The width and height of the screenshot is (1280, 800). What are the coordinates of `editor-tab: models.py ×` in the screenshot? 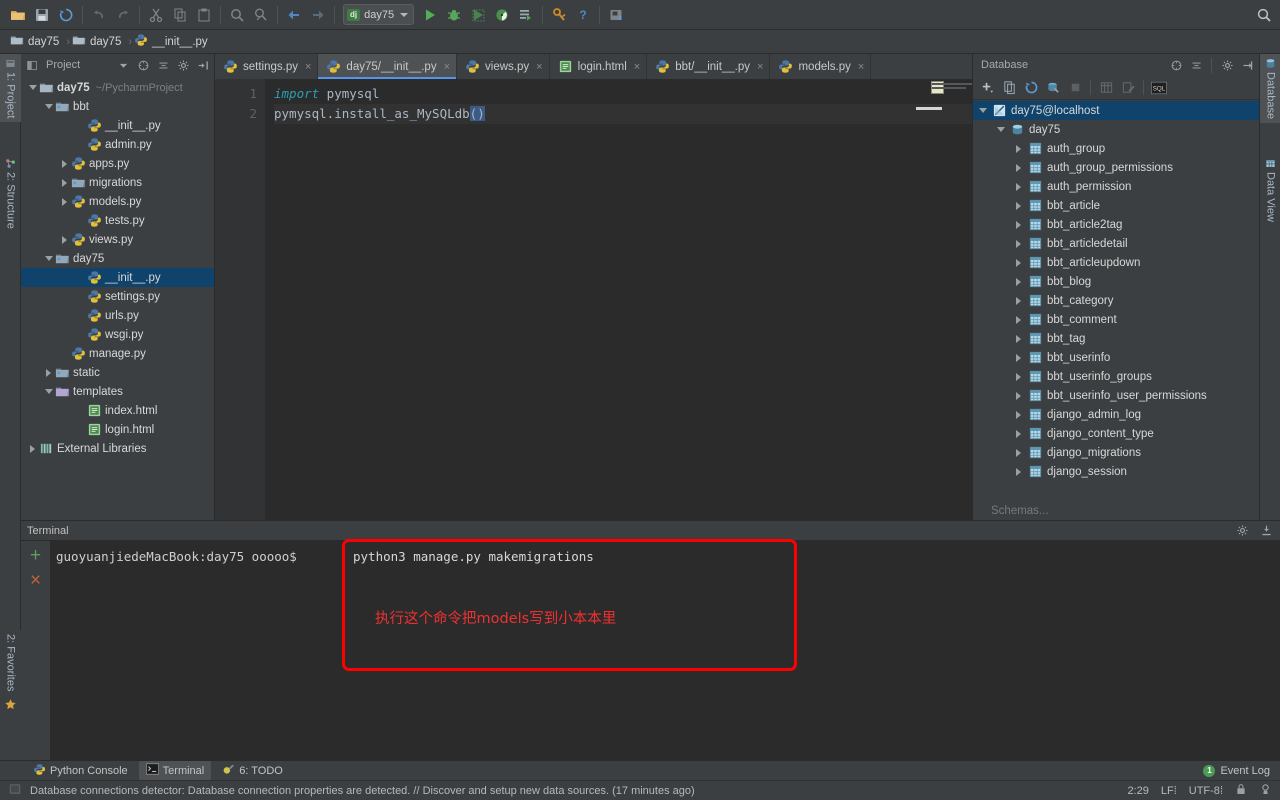 It's located at (821, 66).